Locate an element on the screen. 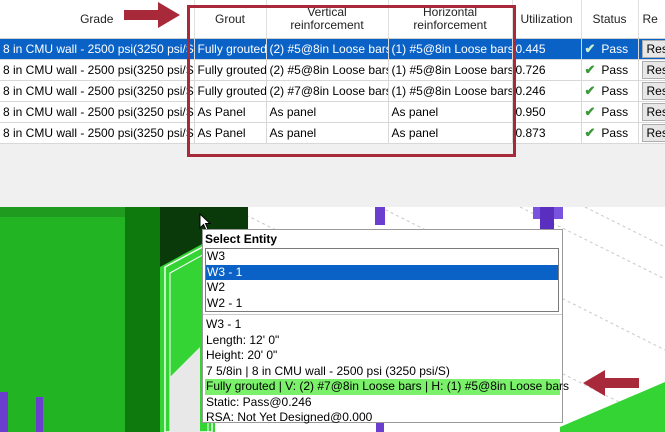 The image size is (665, 432). arrow-left-icon is located at coordinates (611, 383).